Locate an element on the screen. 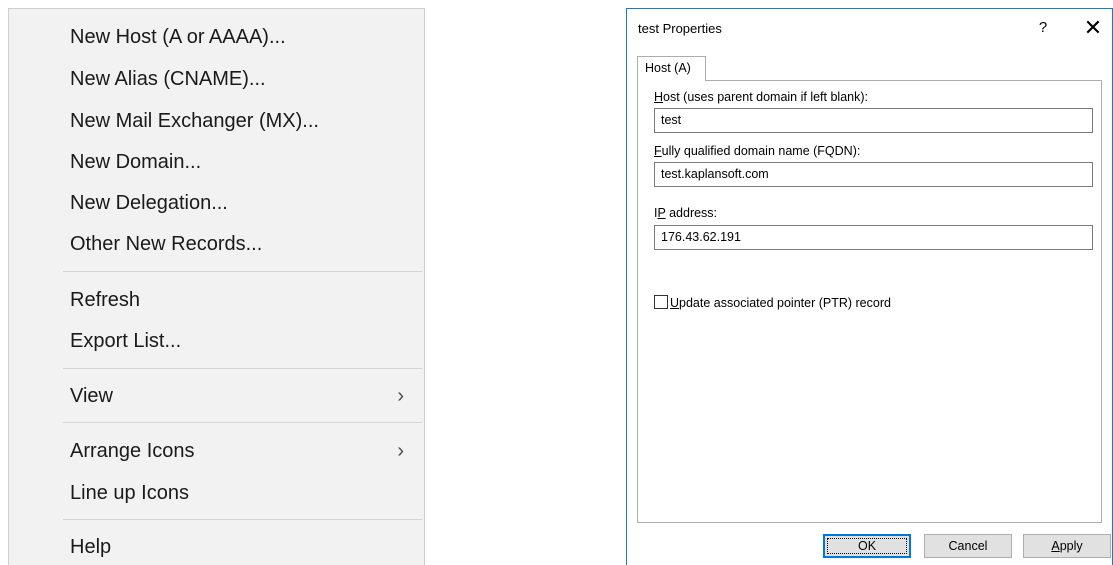 The height and width of the screenshot is (565, 1113). ptr-checkbox: Update associated pointer (PTR) record is located at coordinates (772, 303).